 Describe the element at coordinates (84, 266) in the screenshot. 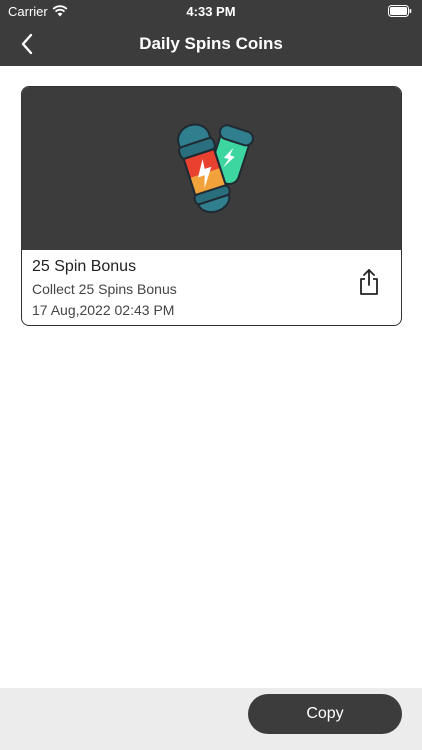

I see `card-title: 25 Spin Bonus` at that location.